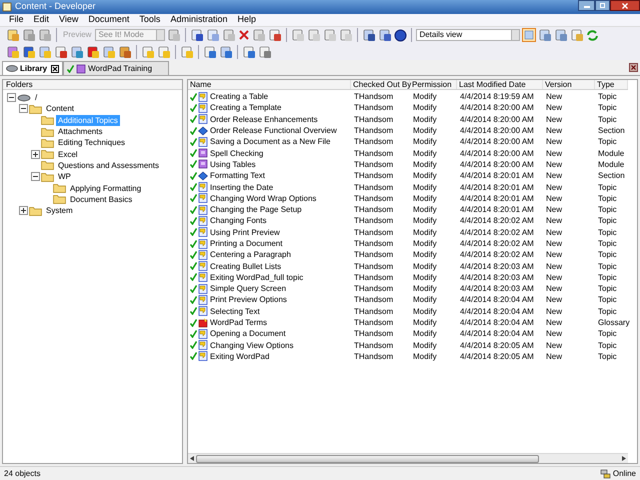 This screenshot has height=480, width=640. What do you see at coordinates (248, 288) in the screenshot?
I see `table-cell: Simple Query Screen` at bounding box center [248, 288].